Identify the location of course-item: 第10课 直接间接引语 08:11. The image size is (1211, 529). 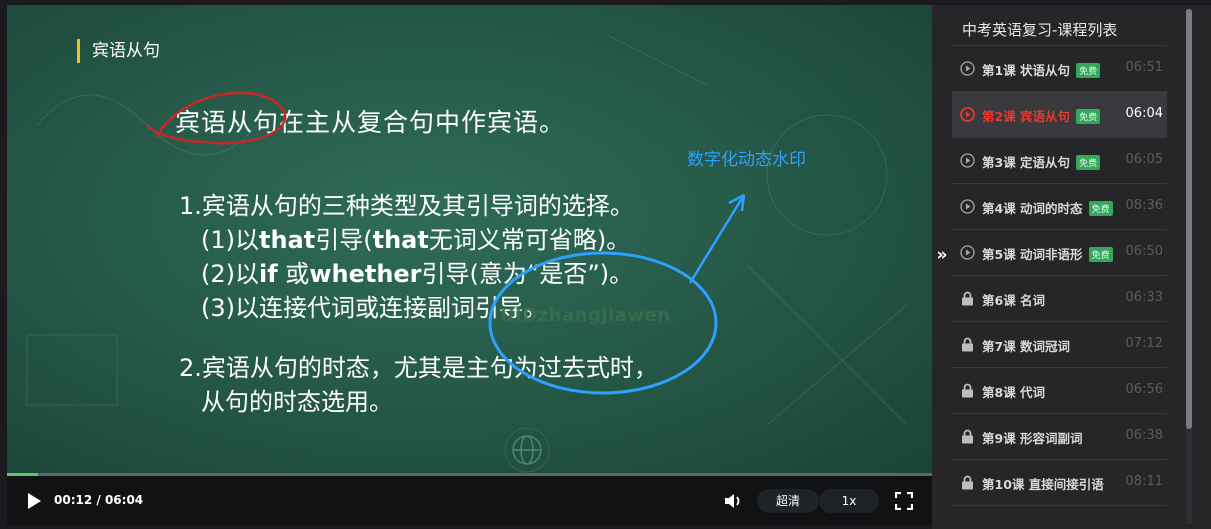
(1059, 483).